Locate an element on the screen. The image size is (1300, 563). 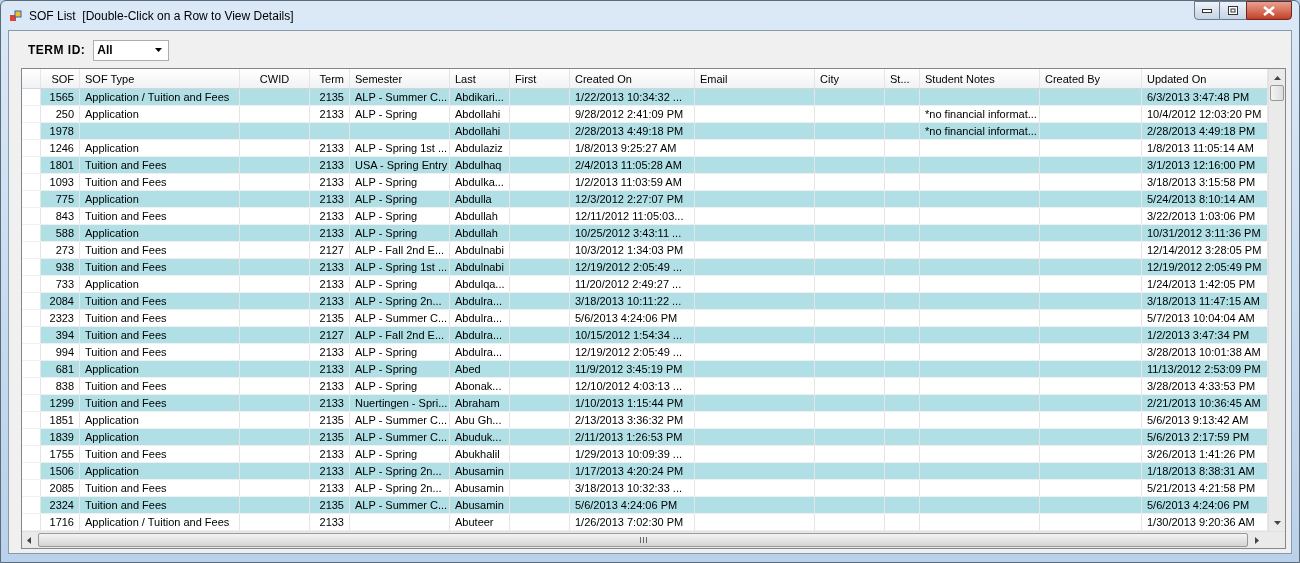
app-icon is located at coordinates (16, 15).